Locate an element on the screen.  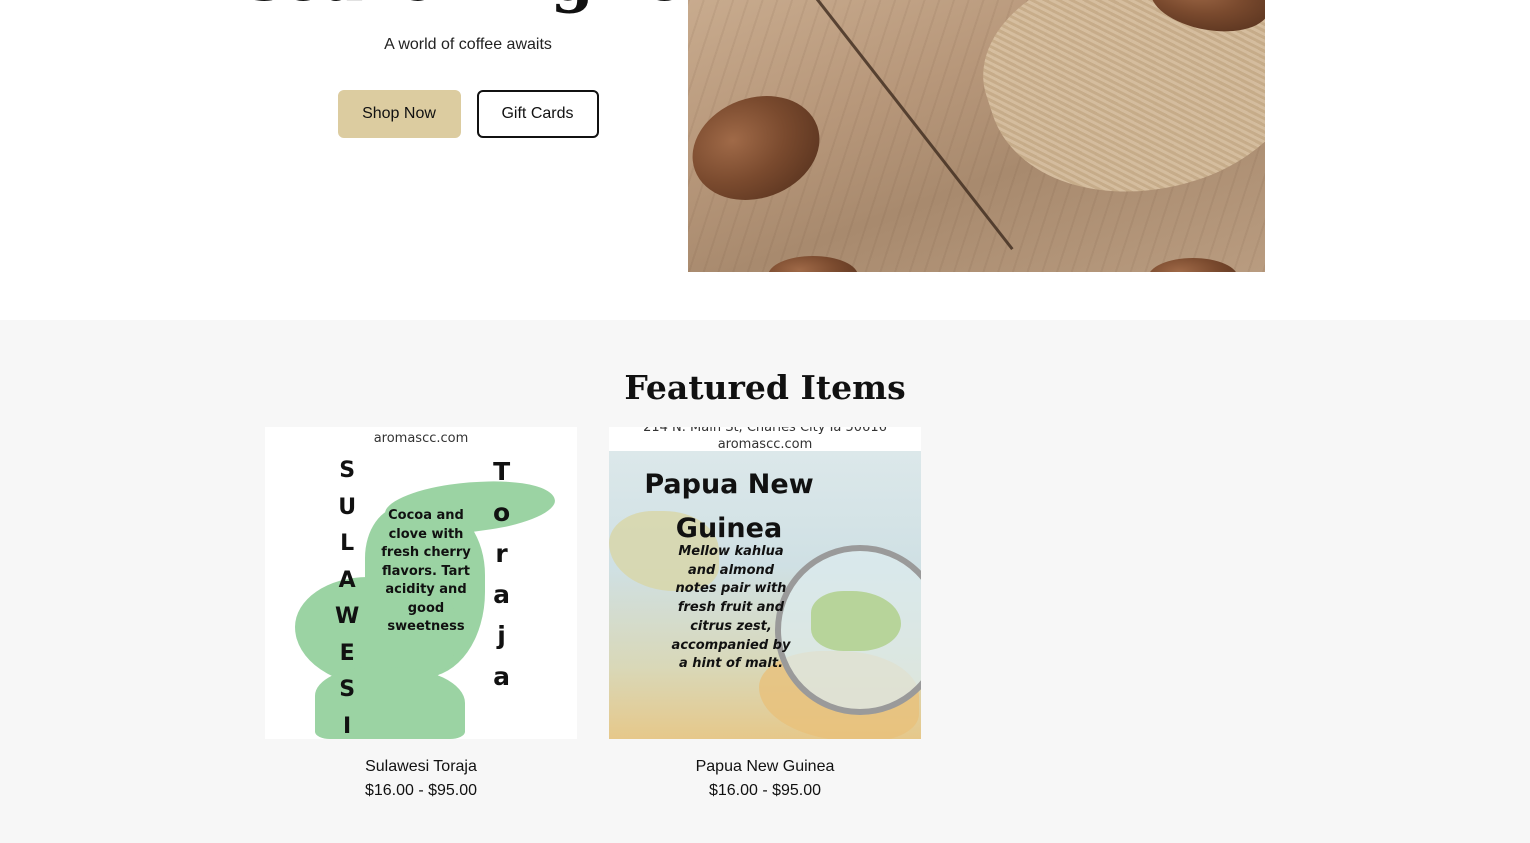
product-name: Papua New Guinea is located at coordinates (765, 767).